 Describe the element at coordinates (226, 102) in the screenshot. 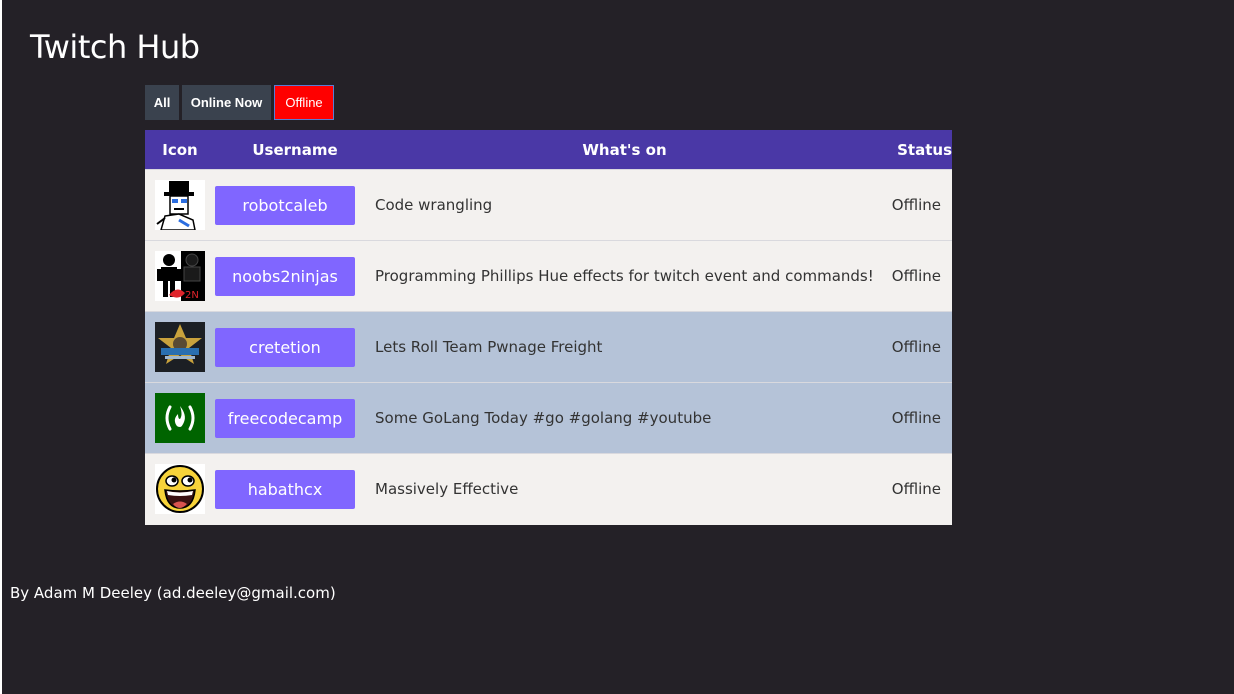

I see `filter-online-button: Online Now` at that location.